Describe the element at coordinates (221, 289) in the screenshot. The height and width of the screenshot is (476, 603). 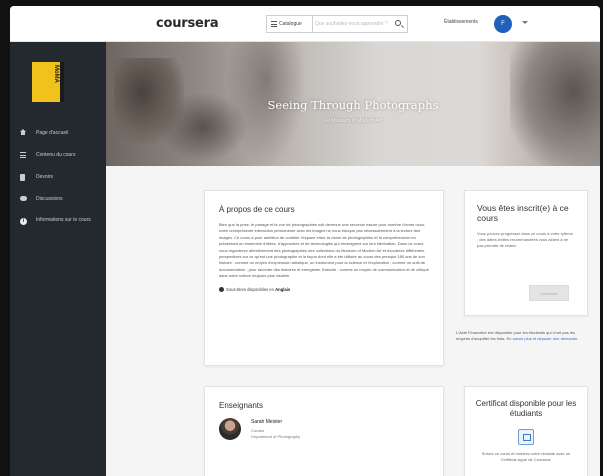
I see `subtitles-icon` at that location.